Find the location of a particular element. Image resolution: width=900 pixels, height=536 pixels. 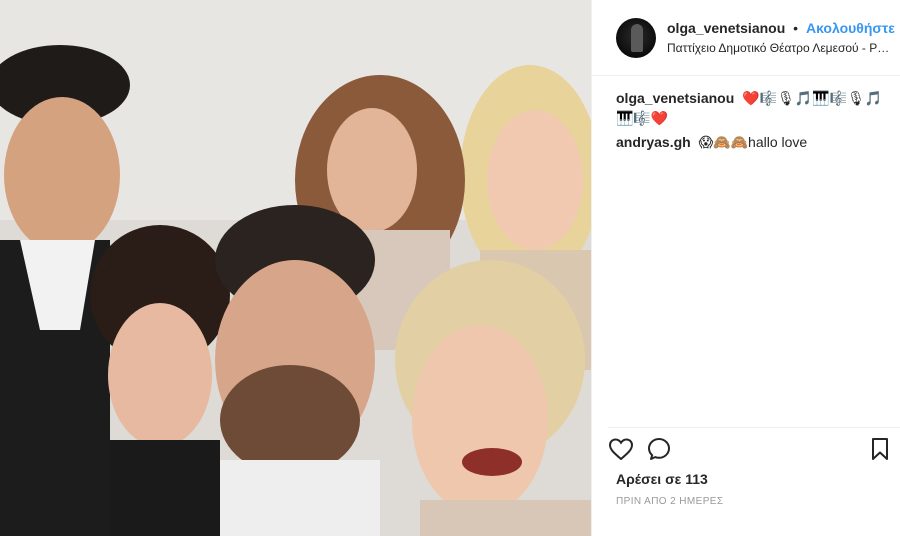

avatar-figure is located at coordinates (637, 38).